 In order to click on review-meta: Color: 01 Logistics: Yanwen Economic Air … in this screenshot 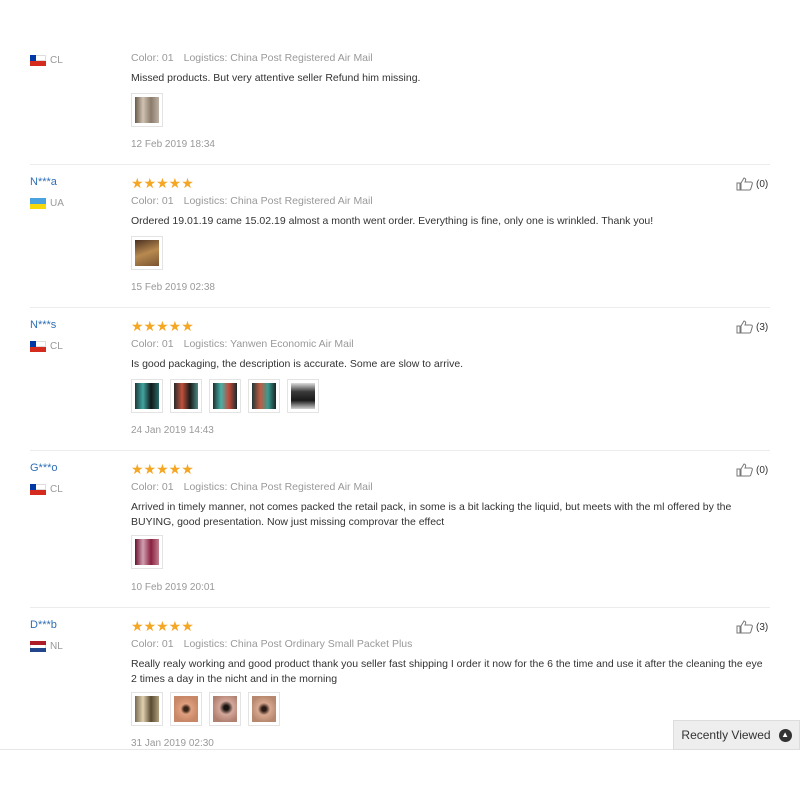, I will do `click(242, 344)`.